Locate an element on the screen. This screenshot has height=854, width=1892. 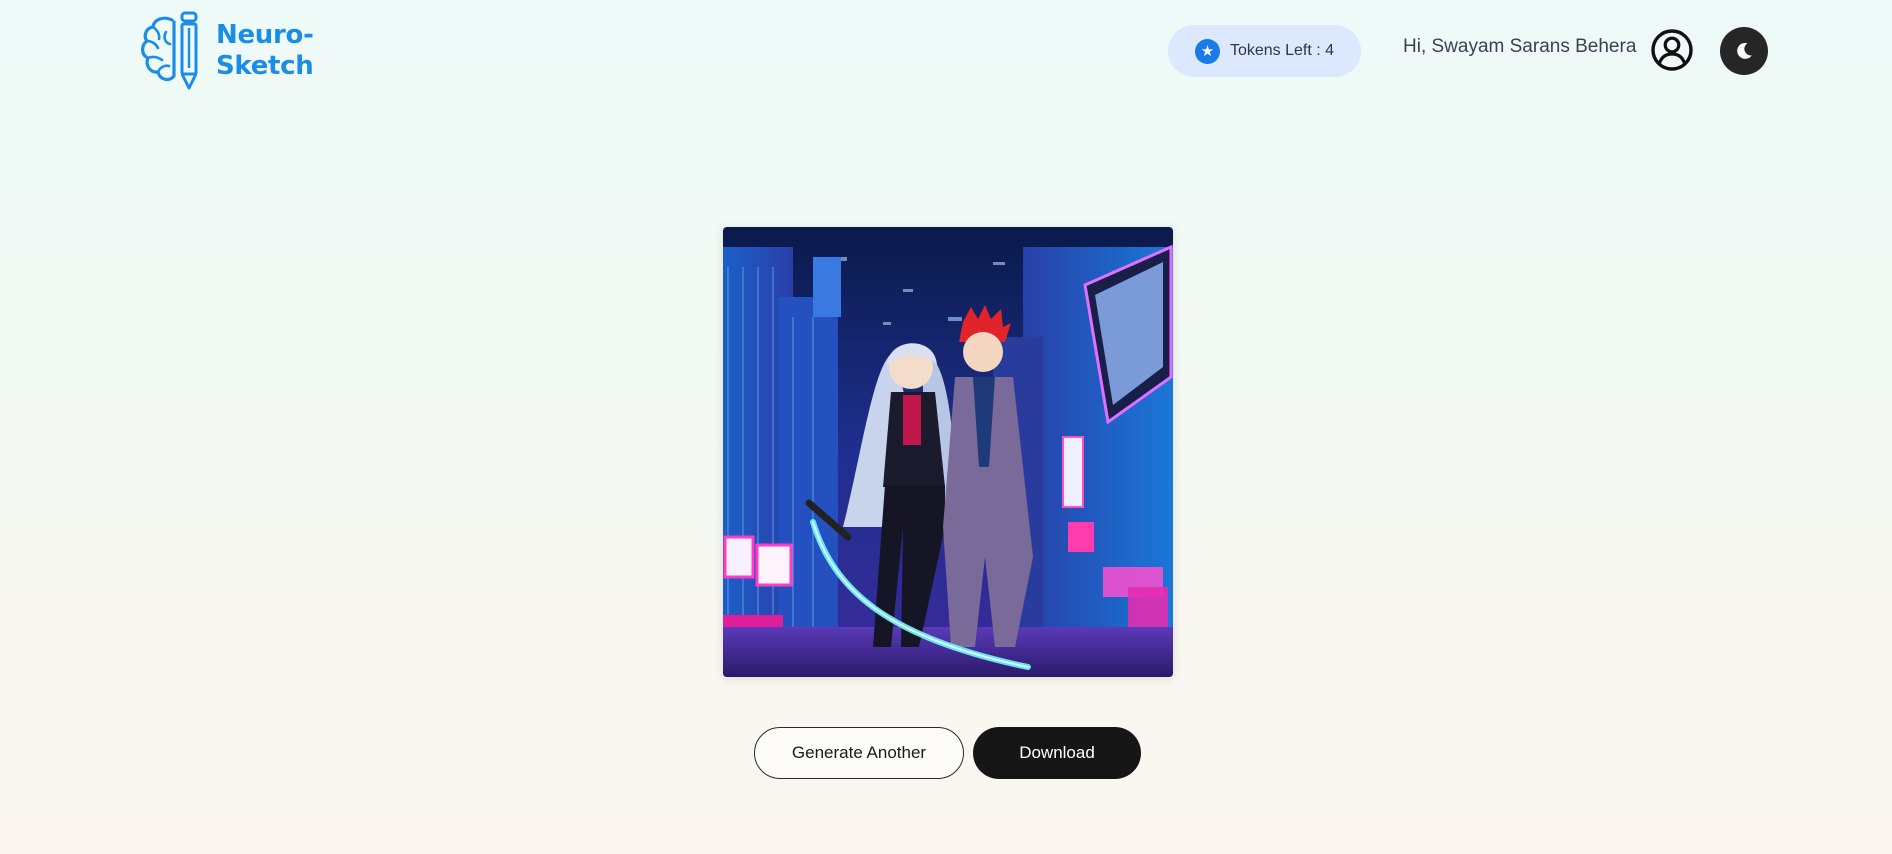
theme-toggle-button is located at coordinates (1744, 51).